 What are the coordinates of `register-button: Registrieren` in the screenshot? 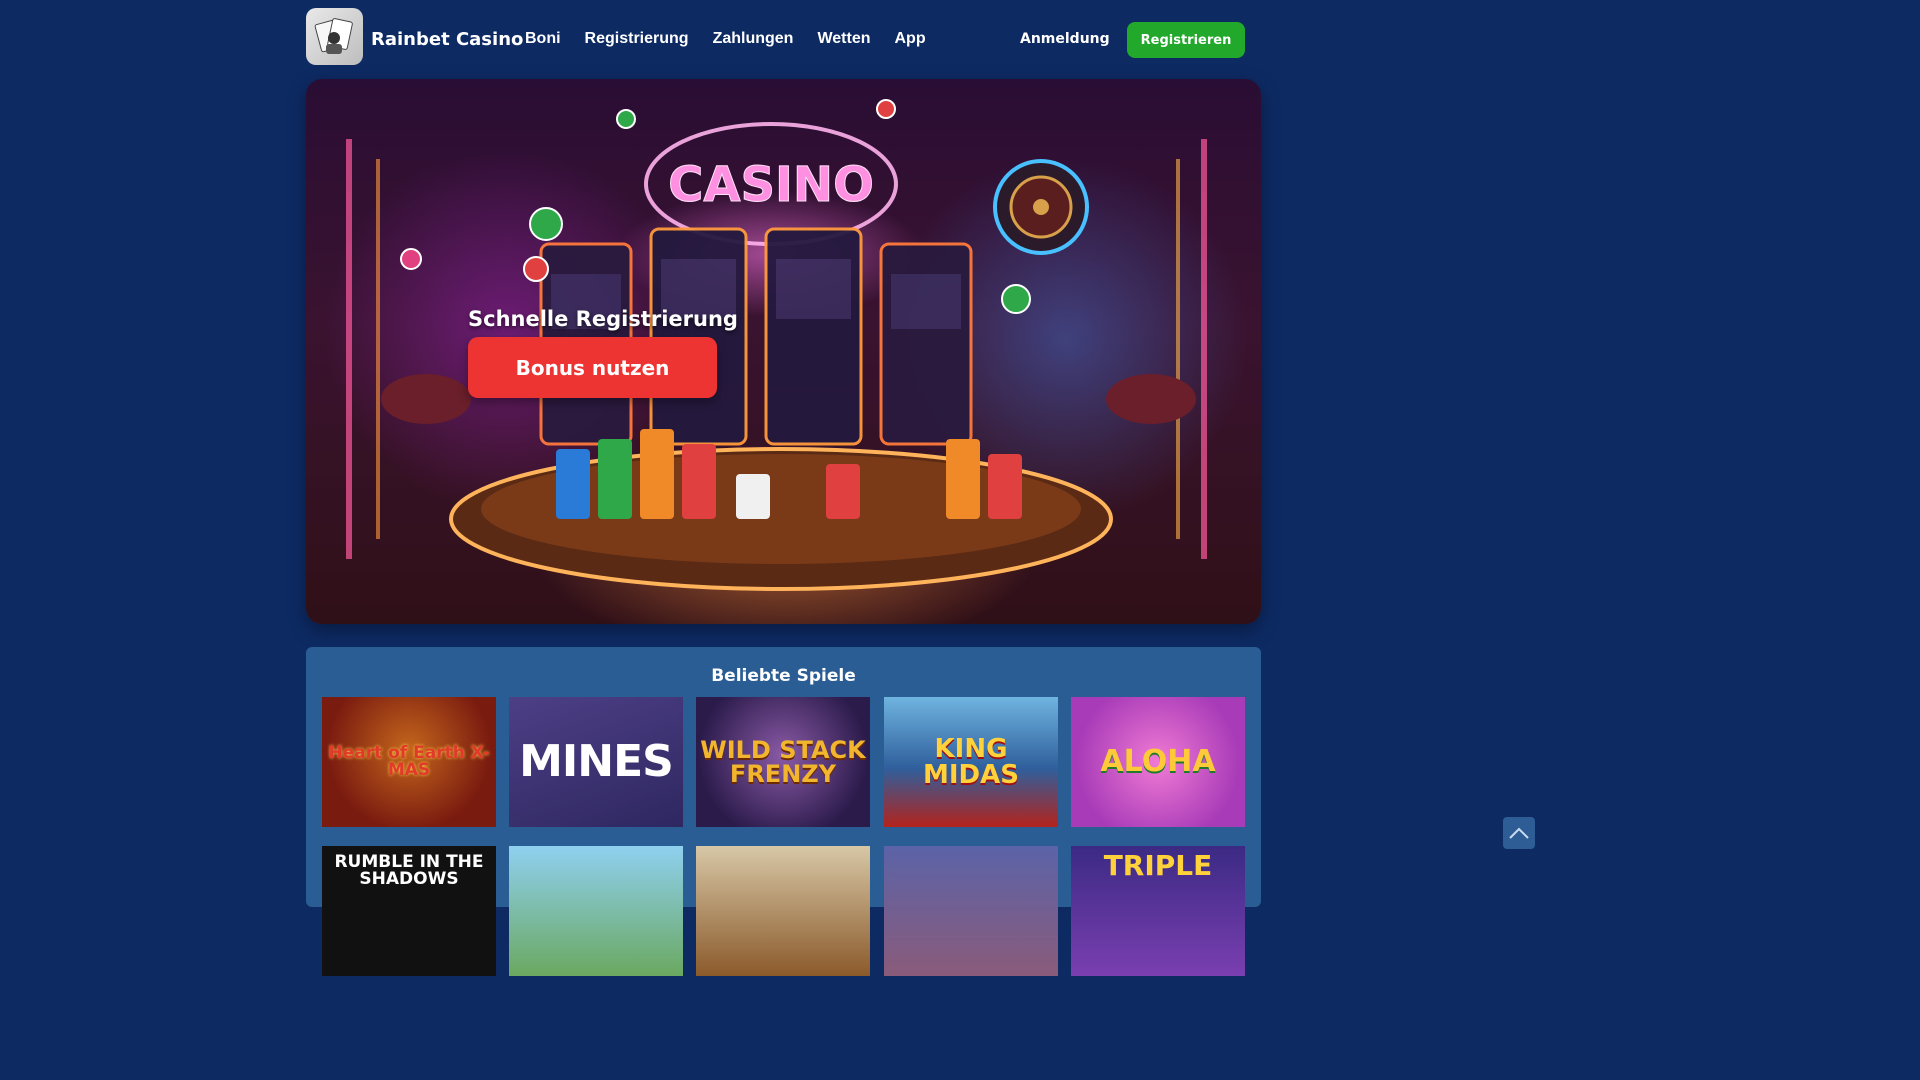 It's located at (1186, 40).